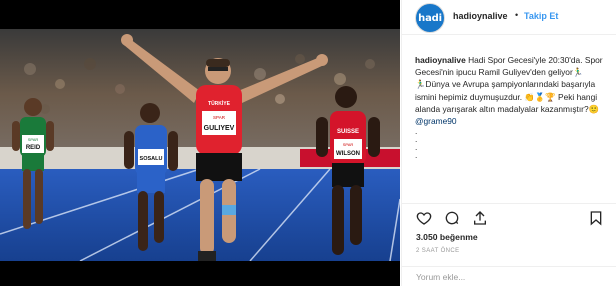  Describe the element at coordinates (480, 16) in the screenshot. I see `header-username: hadioynalive` at that location.